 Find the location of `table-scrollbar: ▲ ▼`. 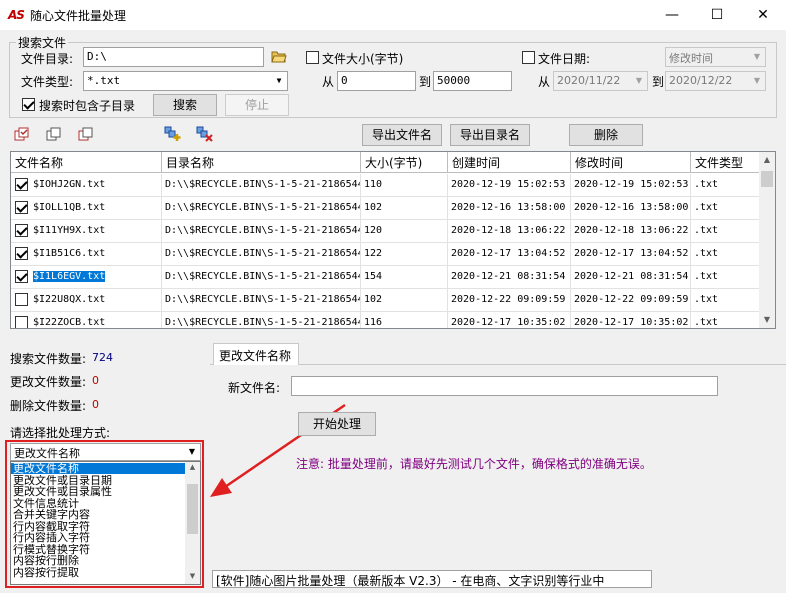

table-scrollbar: ▲ ▼ is located at coordinates (767, 240).